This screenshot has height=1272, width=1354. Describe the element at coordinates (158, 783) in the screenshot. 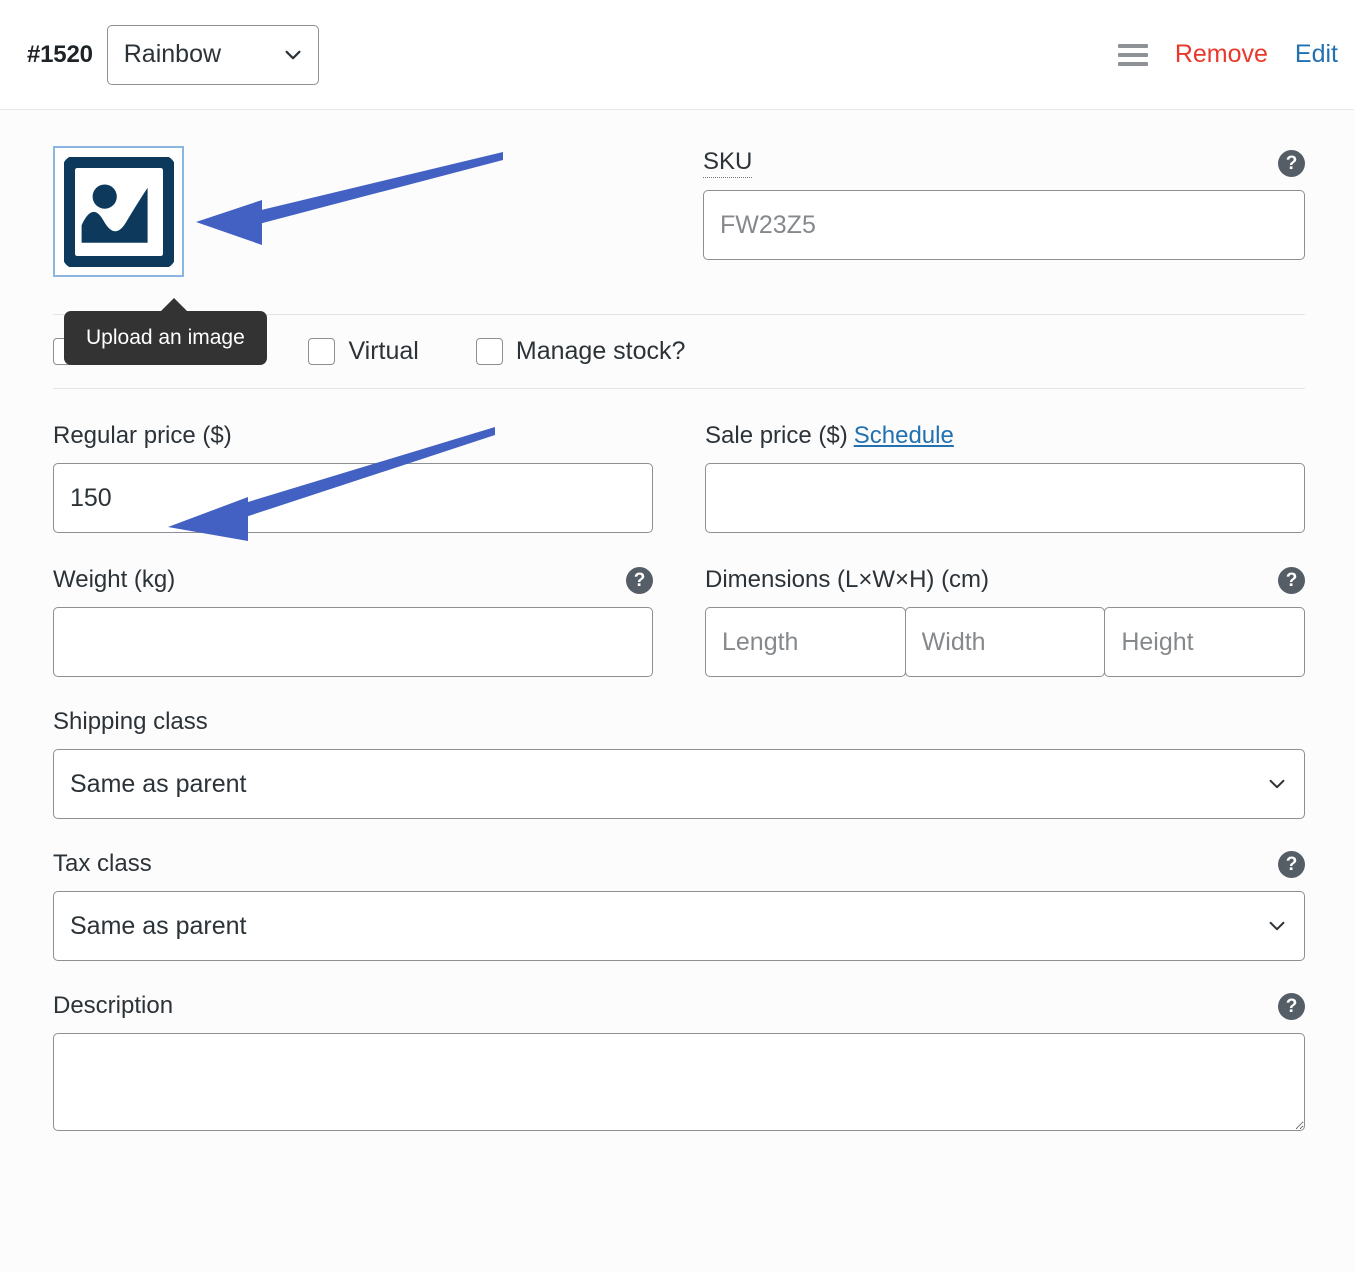

I see `shipping-class-value: Same as parent` at that location.